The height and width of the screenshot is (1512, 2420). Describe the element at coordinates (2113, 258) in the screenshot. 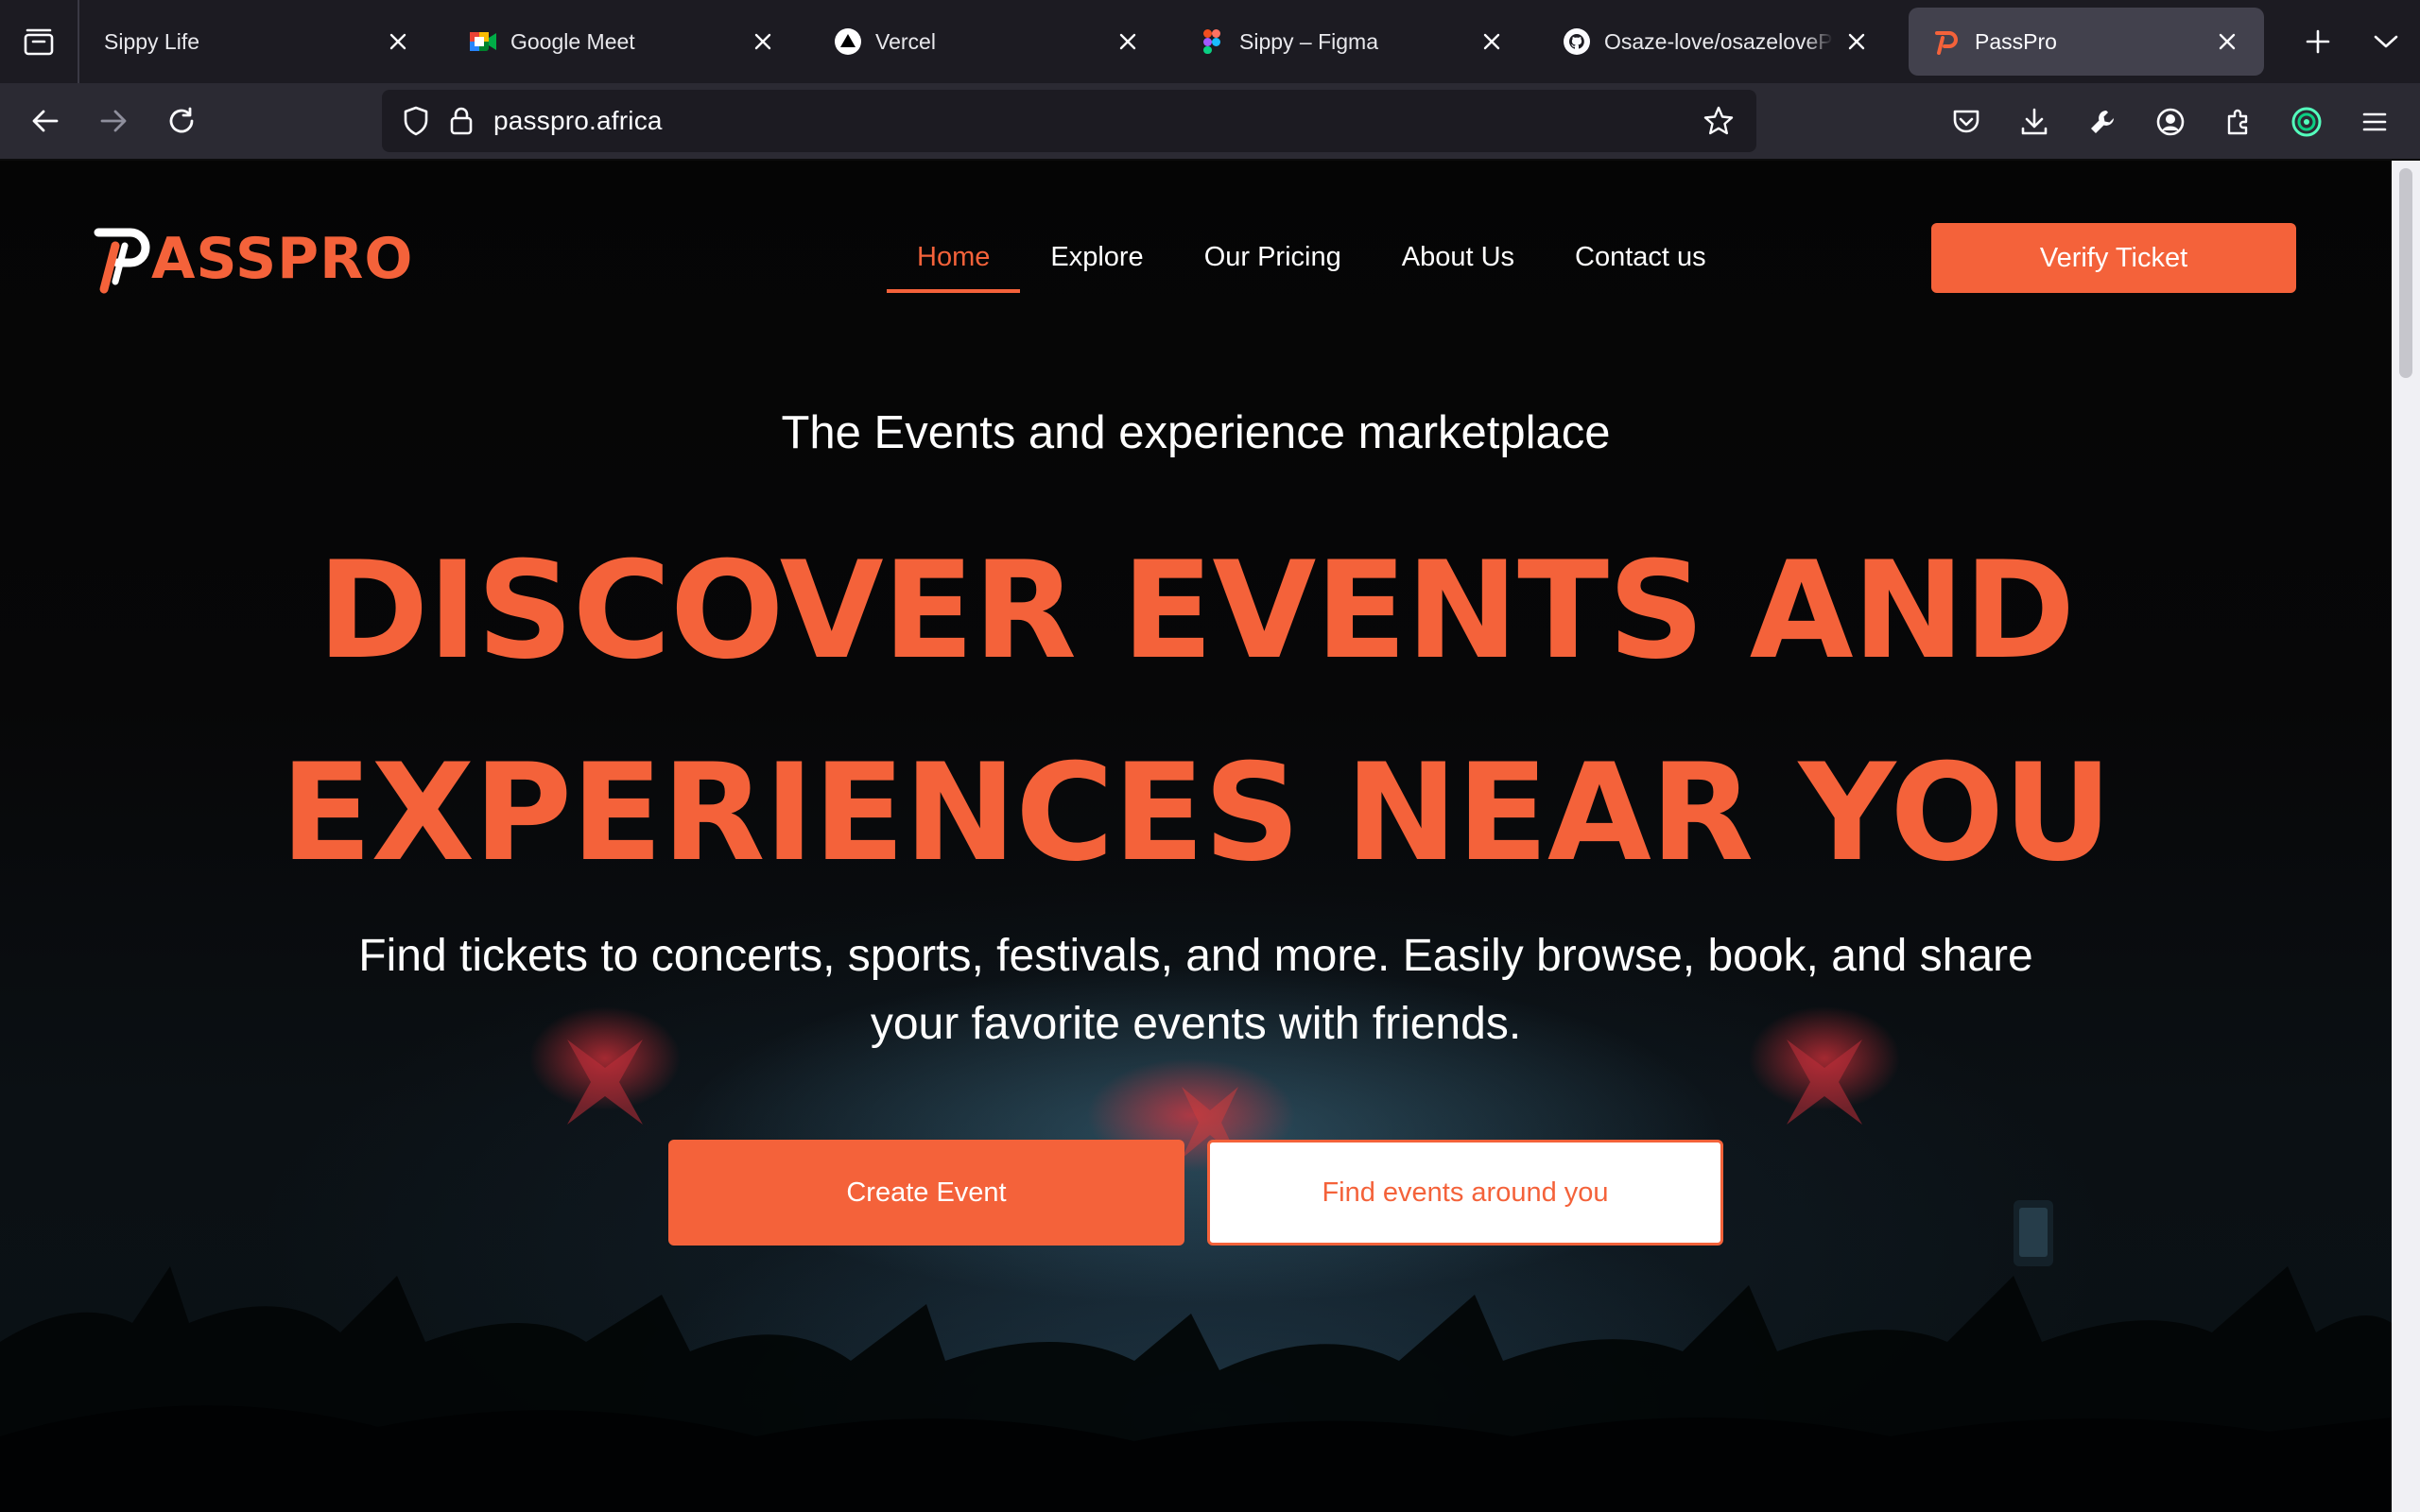

I see `verify-ticket-button: Verify Ticket` at that location.